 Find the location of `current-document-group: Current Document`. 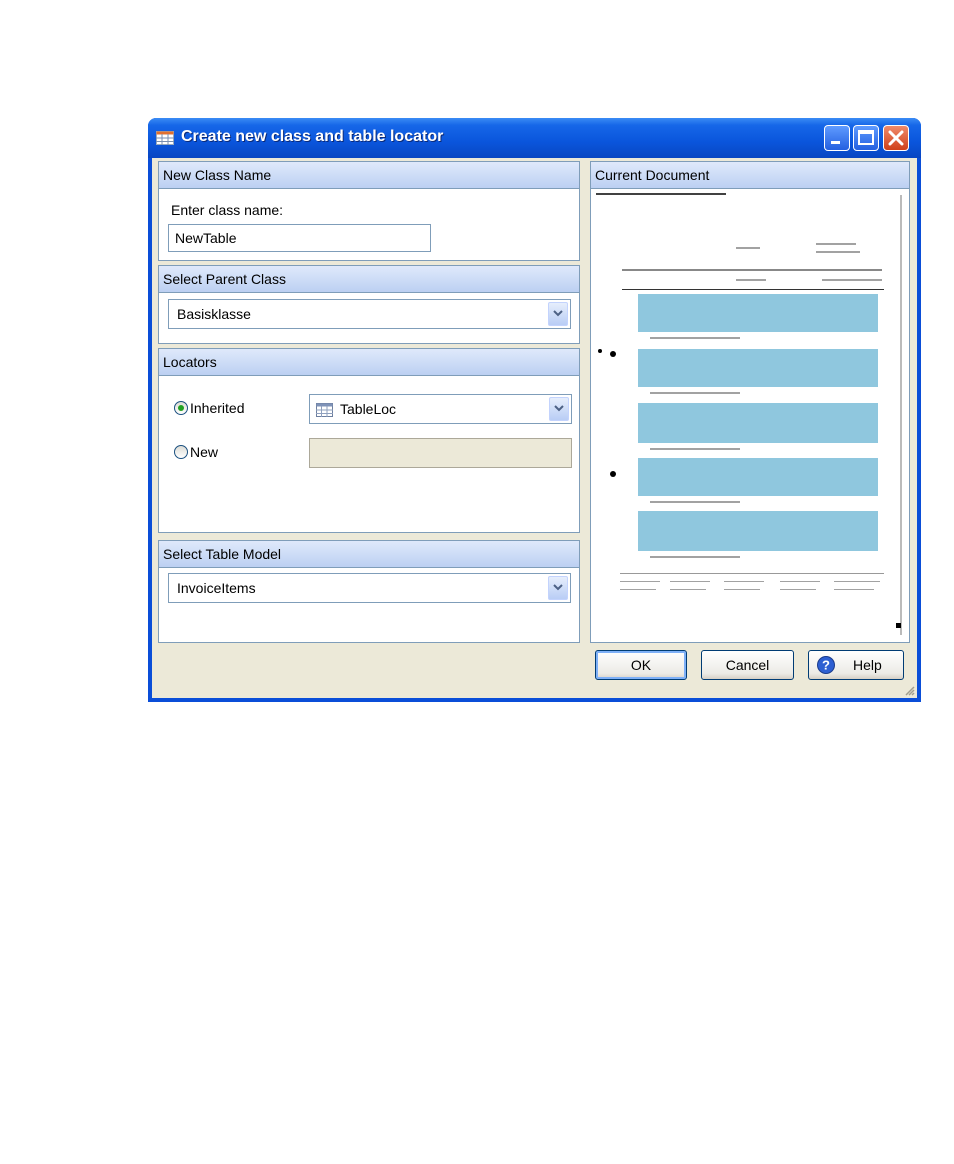

current-document-group: Current Document is located at coordinates (750, 402).